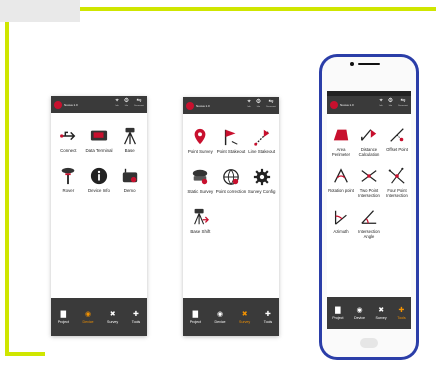  I want to click on tile-four-point: Four Point Intersection, so click(397, 182).